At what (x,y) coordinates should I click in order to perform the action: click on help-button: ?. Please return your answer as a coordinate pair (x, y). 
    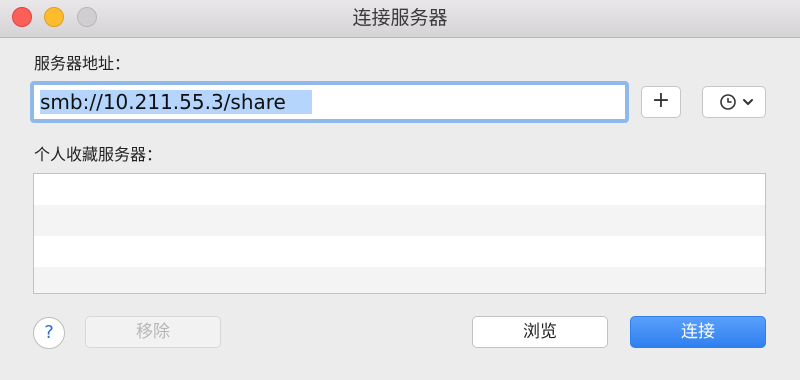
    Looking at the image, I should click on (49, 333).